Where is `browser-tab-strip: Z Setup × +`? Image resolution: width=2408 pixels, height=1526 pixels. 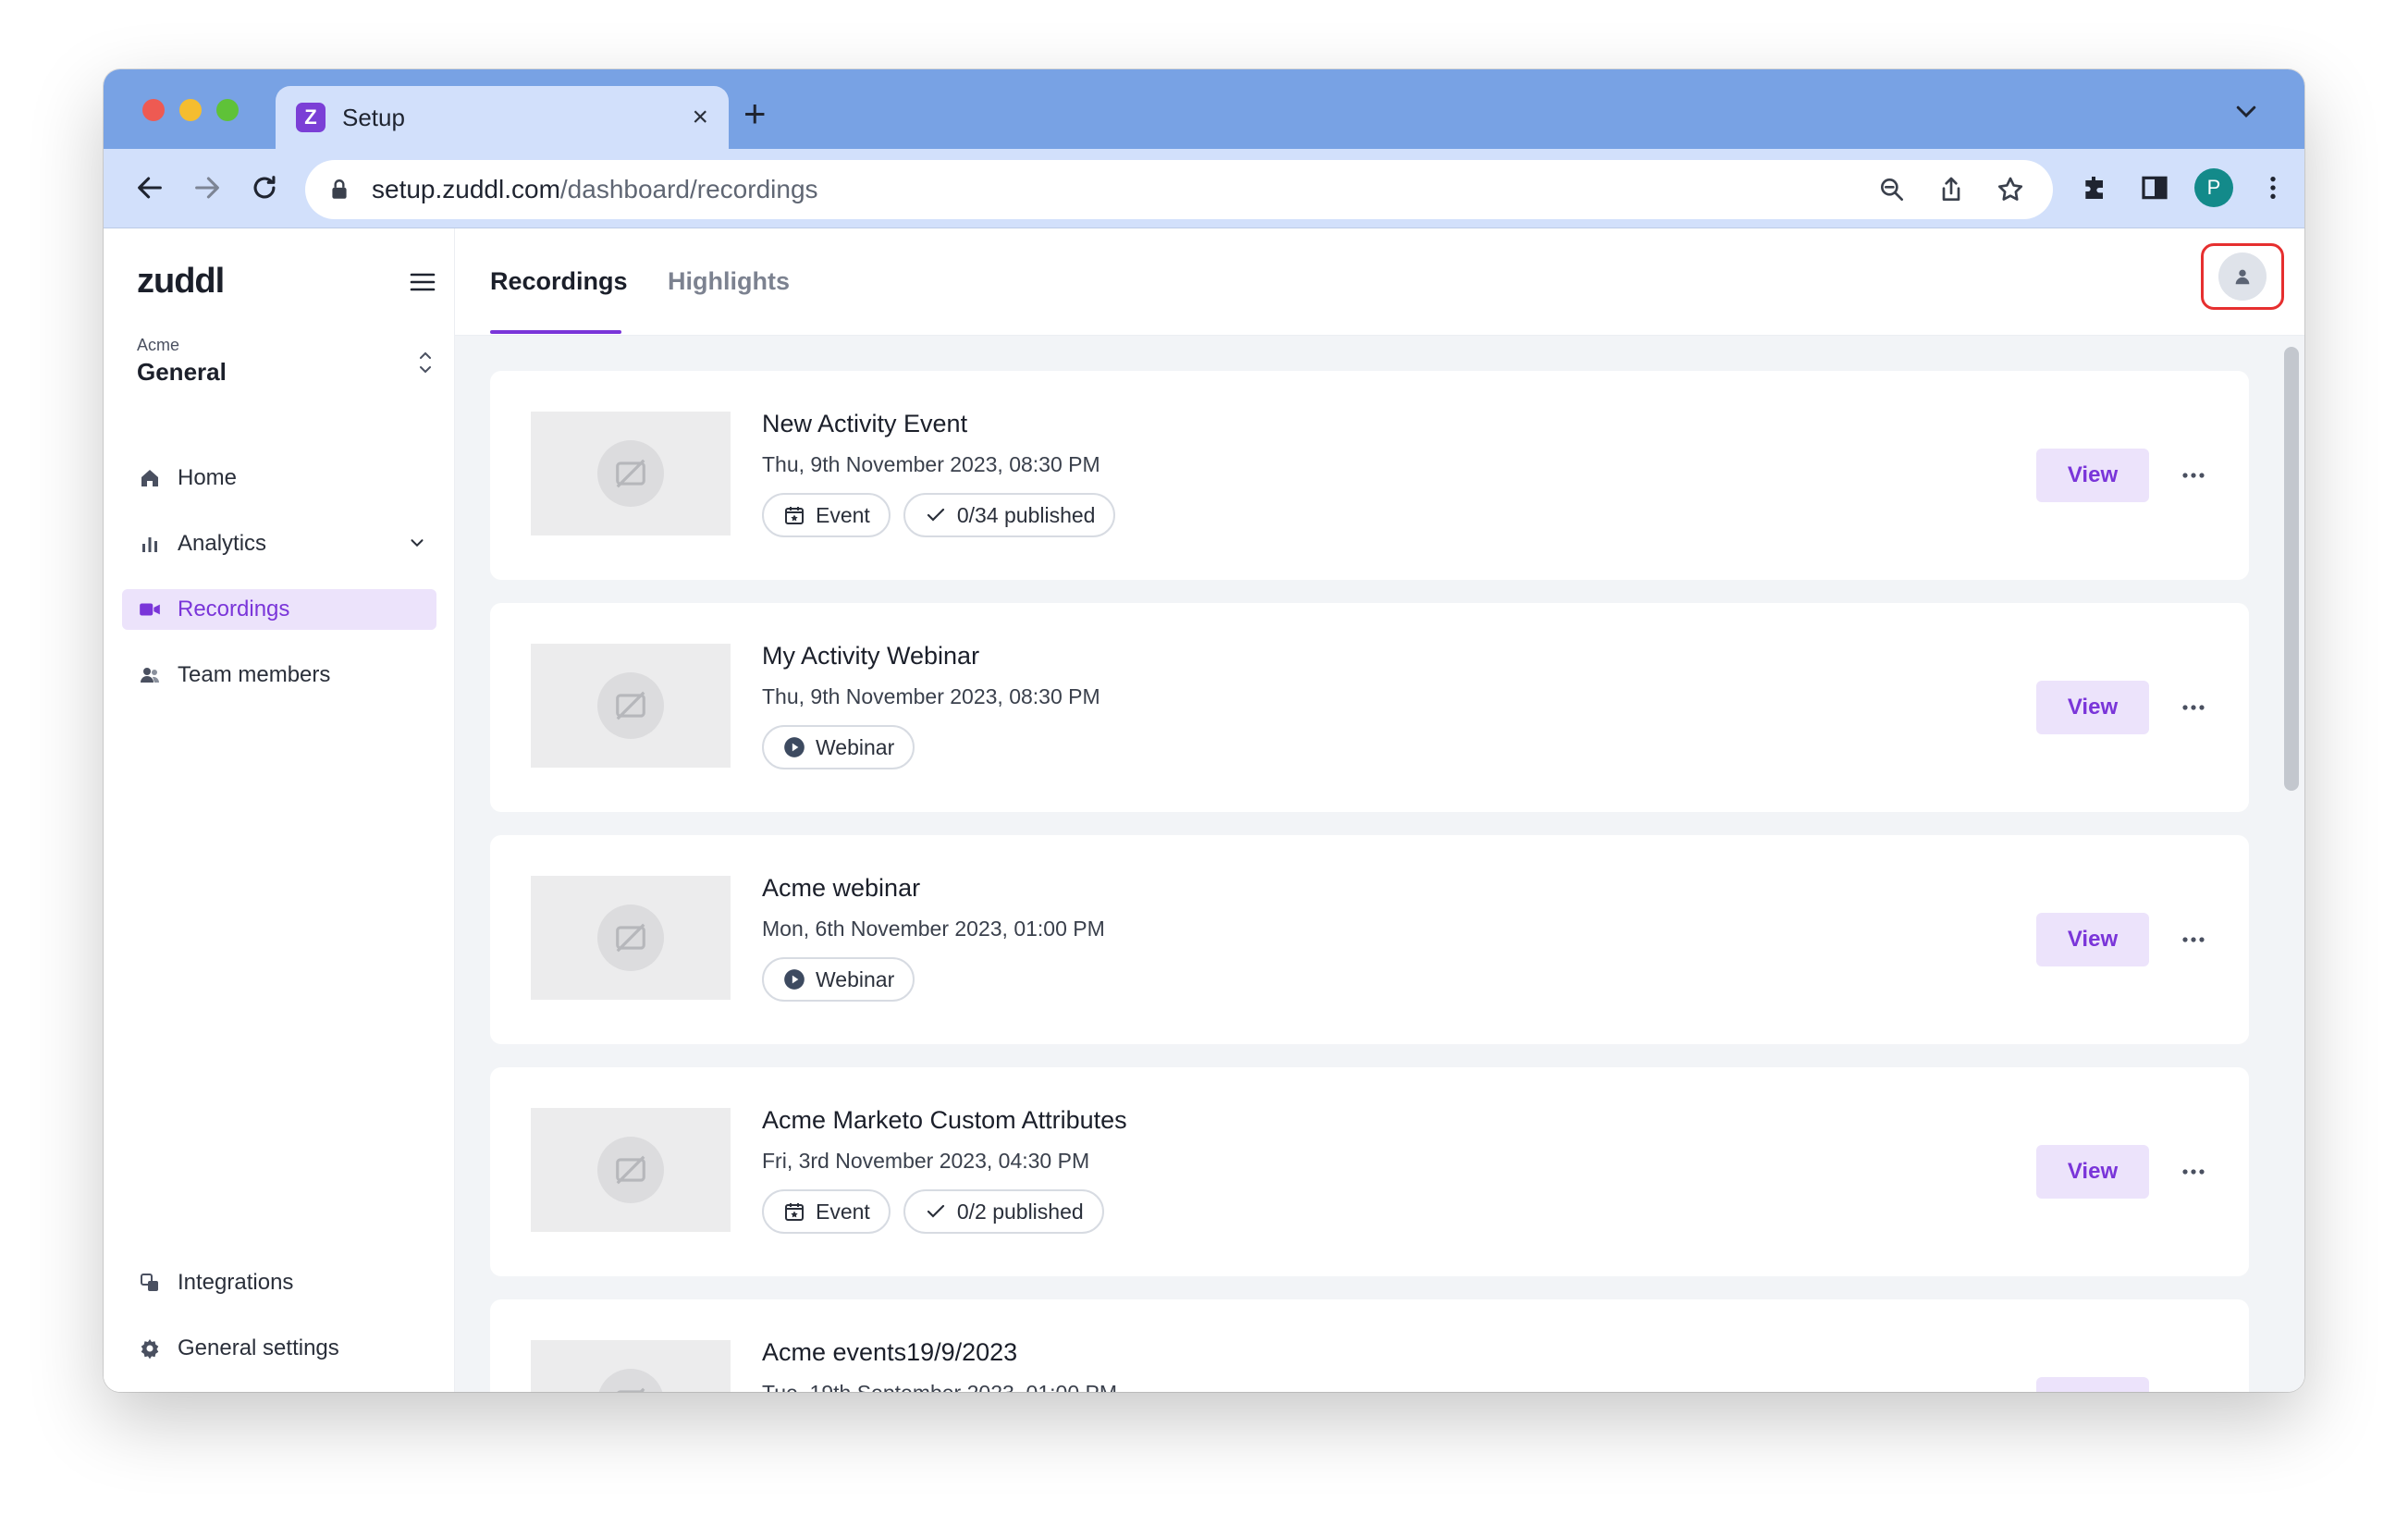
browser-tab-strip: Z Setup × + is located at coordinates (1204, 109).